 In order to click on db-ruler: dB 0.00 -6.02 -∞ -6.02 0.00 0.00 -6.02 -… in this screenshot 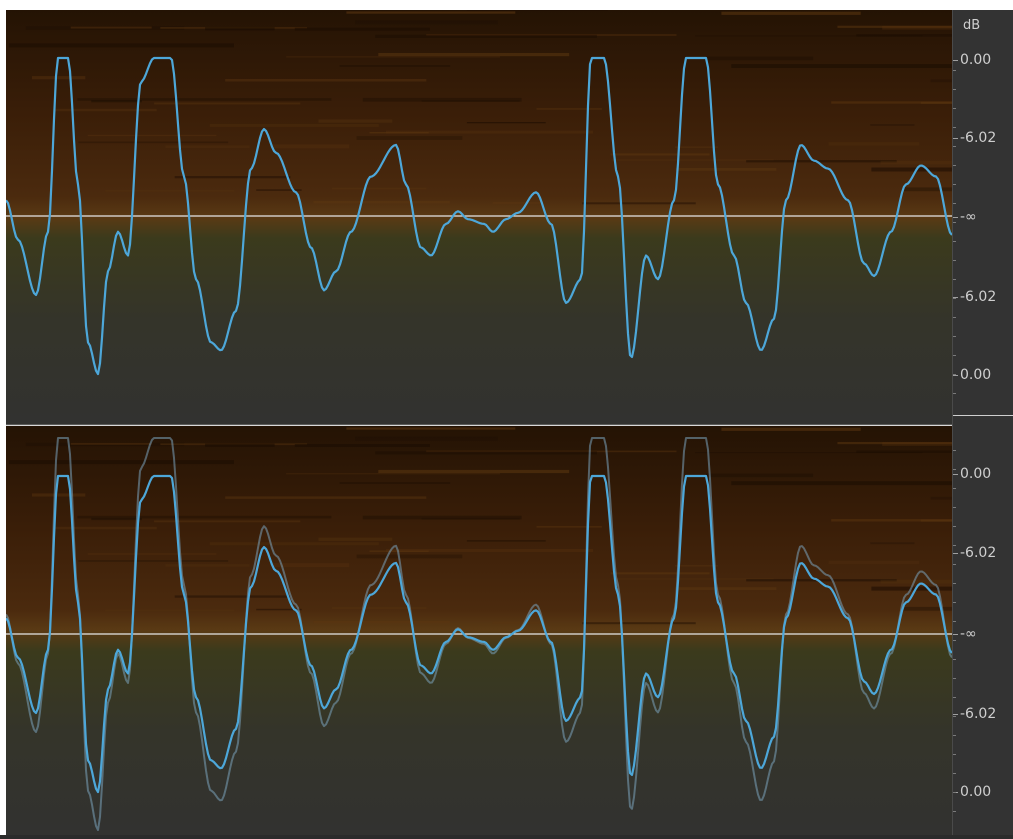, I will do `click(982, 422)`.